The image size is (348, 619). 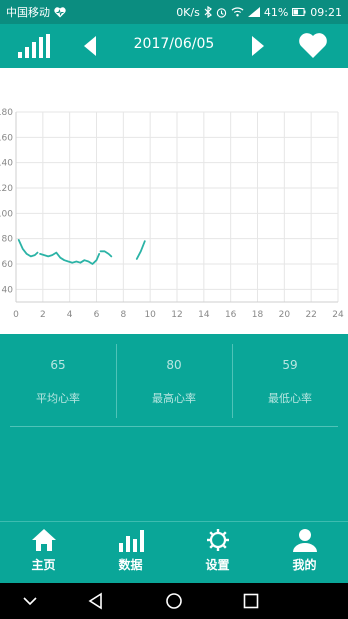 I want to click on nav-item-settings: 设置, so click(x=217, y=554).